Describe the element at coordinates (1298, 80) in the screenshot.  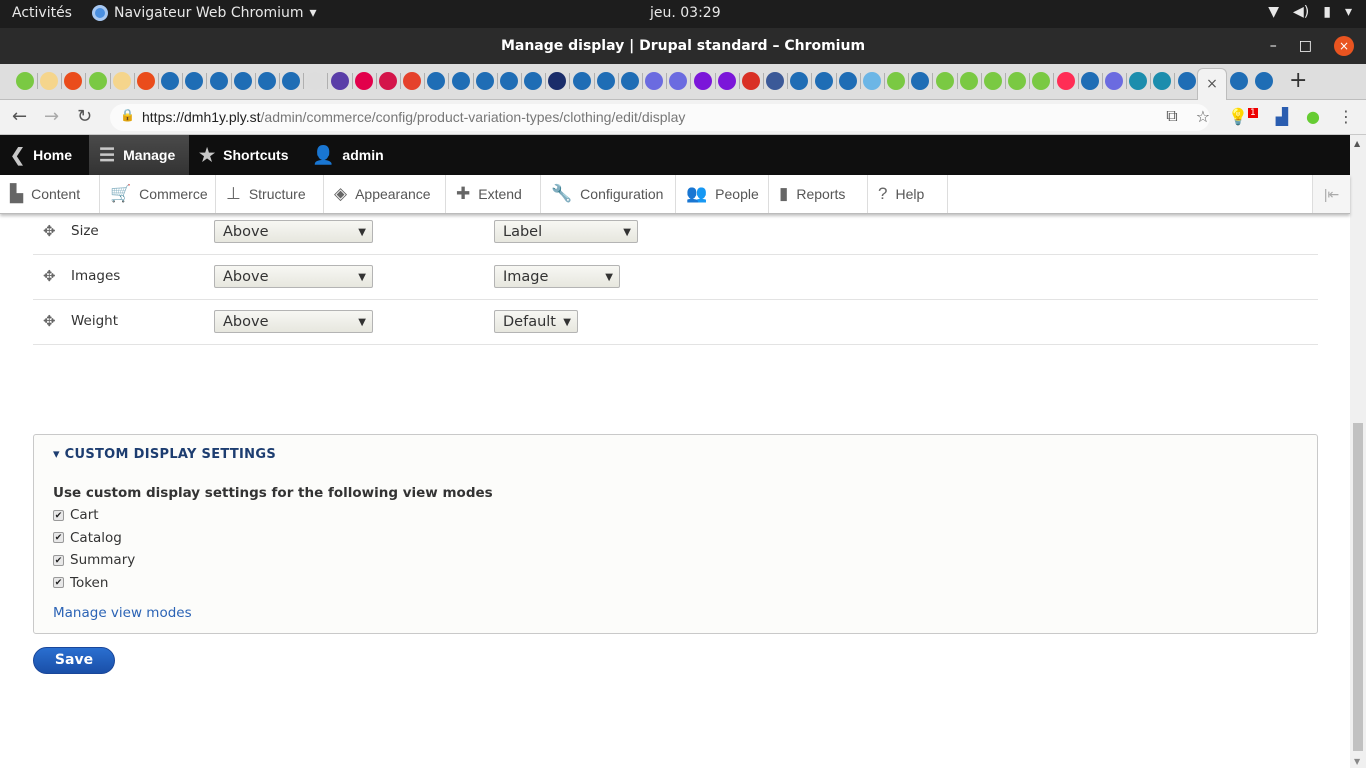
I see `new-tab-button: +` at that location.